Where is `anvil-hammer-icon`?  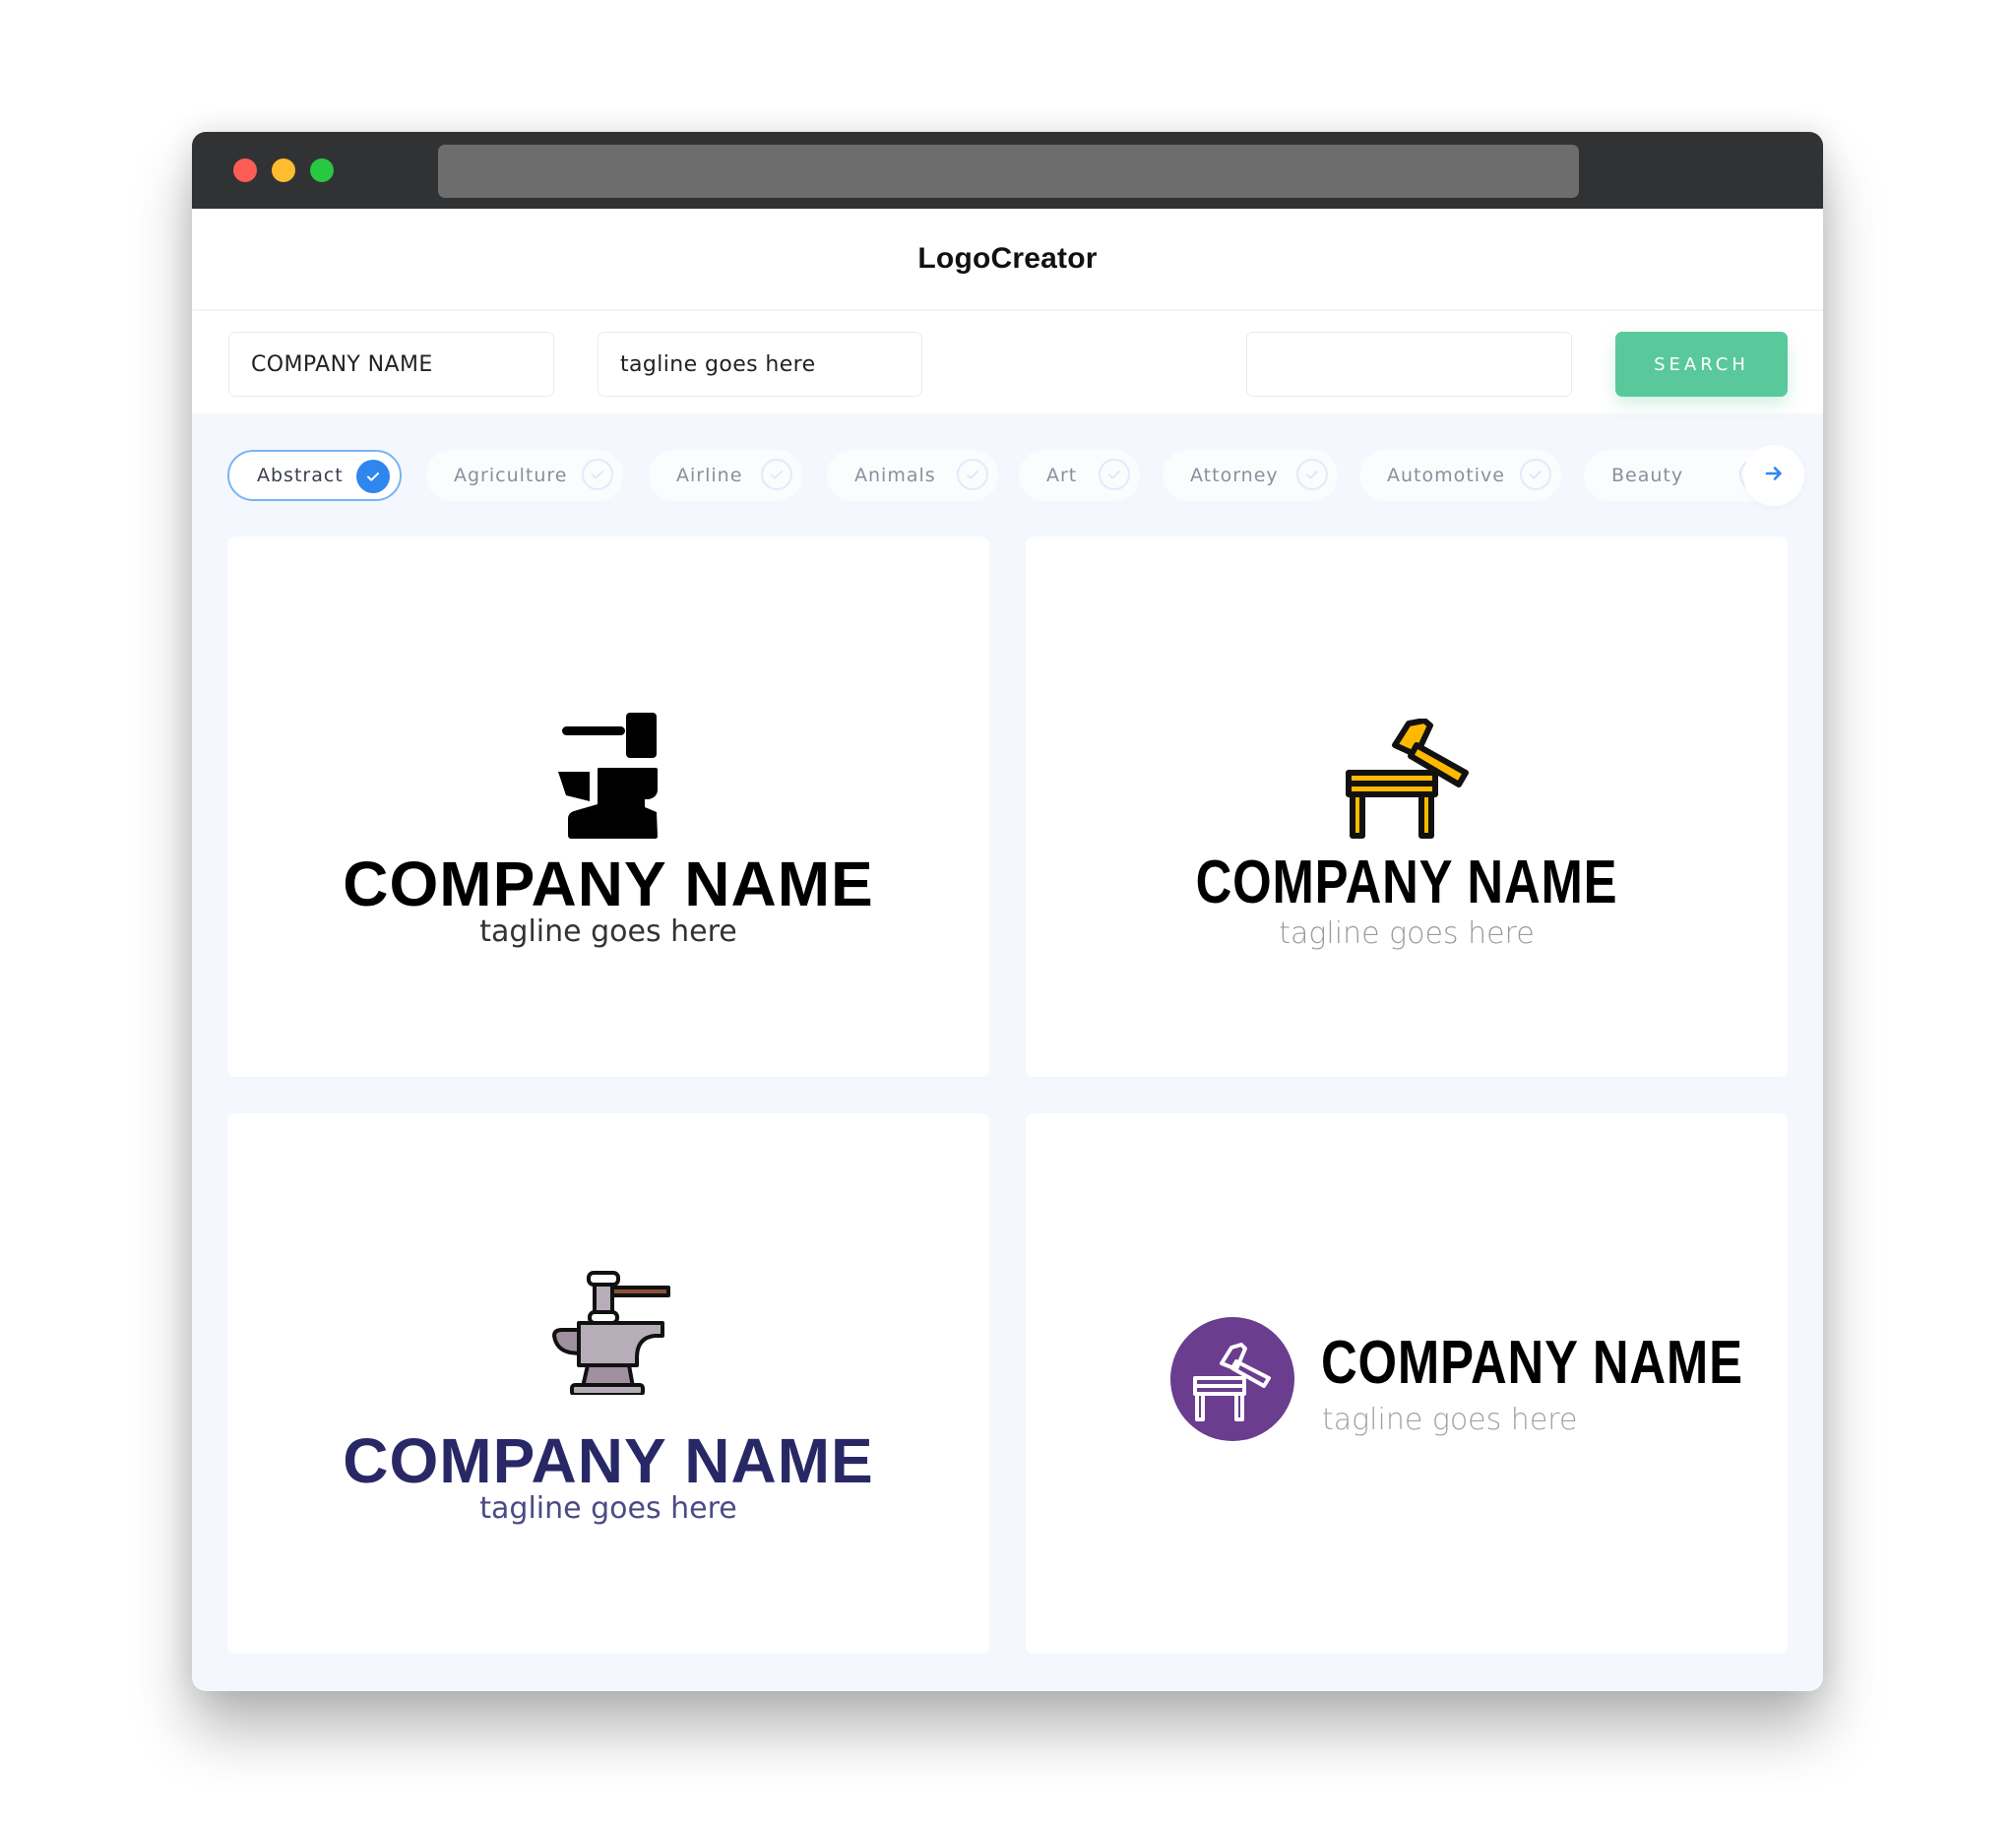
anvil-hammer-icon is located at coordinates (610, 776).